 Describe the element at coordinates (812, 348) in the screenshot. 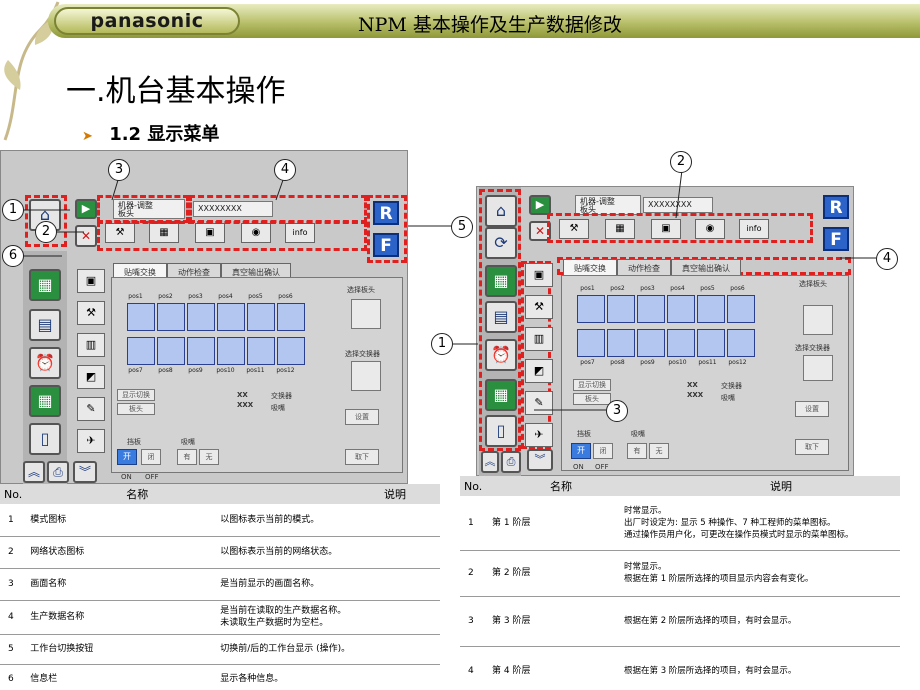

I see `select-changer-label: 选择交换器` at that location.